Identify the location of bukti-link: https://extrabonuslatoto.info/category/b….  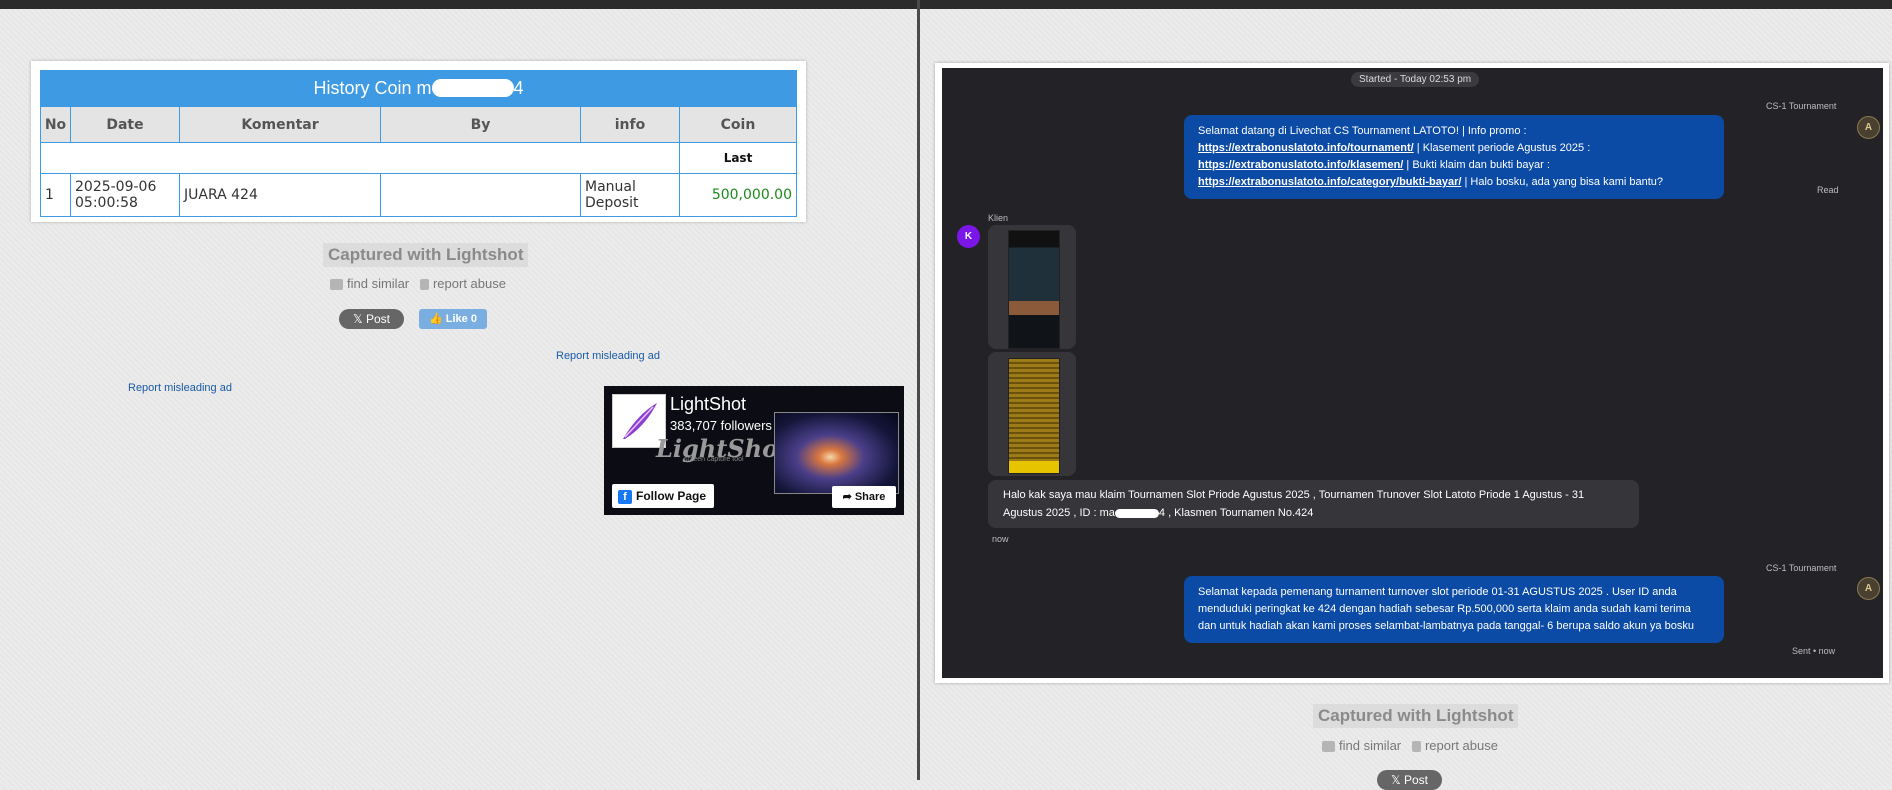
(1329, 182).